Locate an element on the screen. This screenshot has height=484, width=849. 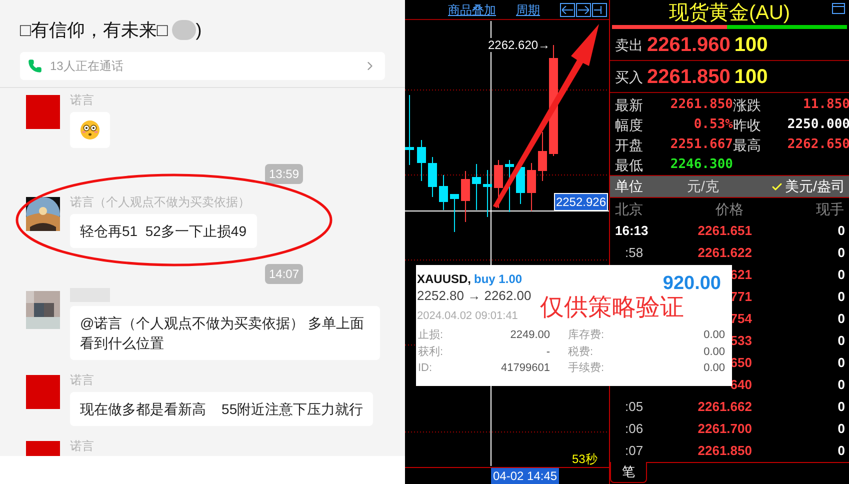
book-label: 卖出 is located at coordinates (629, 45).